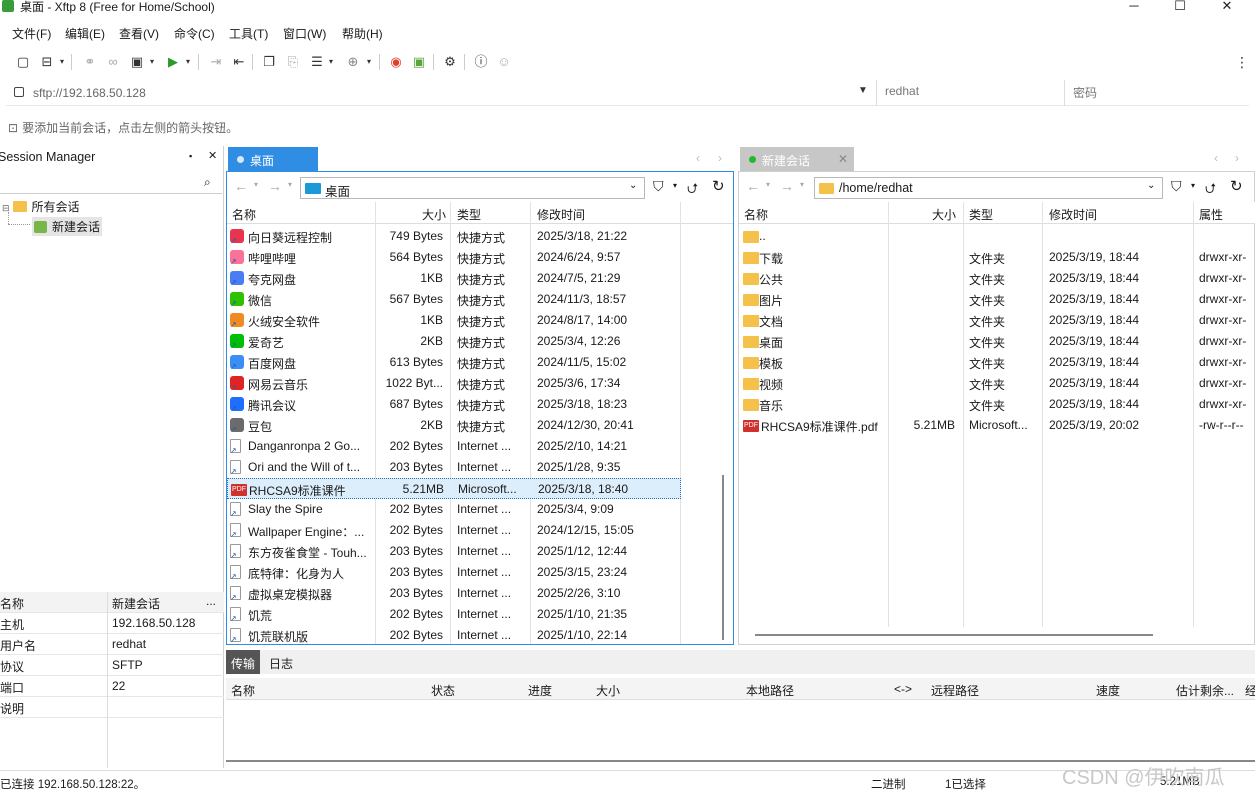 This screenshot has height=794, width=1255. What do you see at coordinates (843, 159) in the screenshot?
I see `close-tab-icon: ✕` at bounding box center [843, 159].